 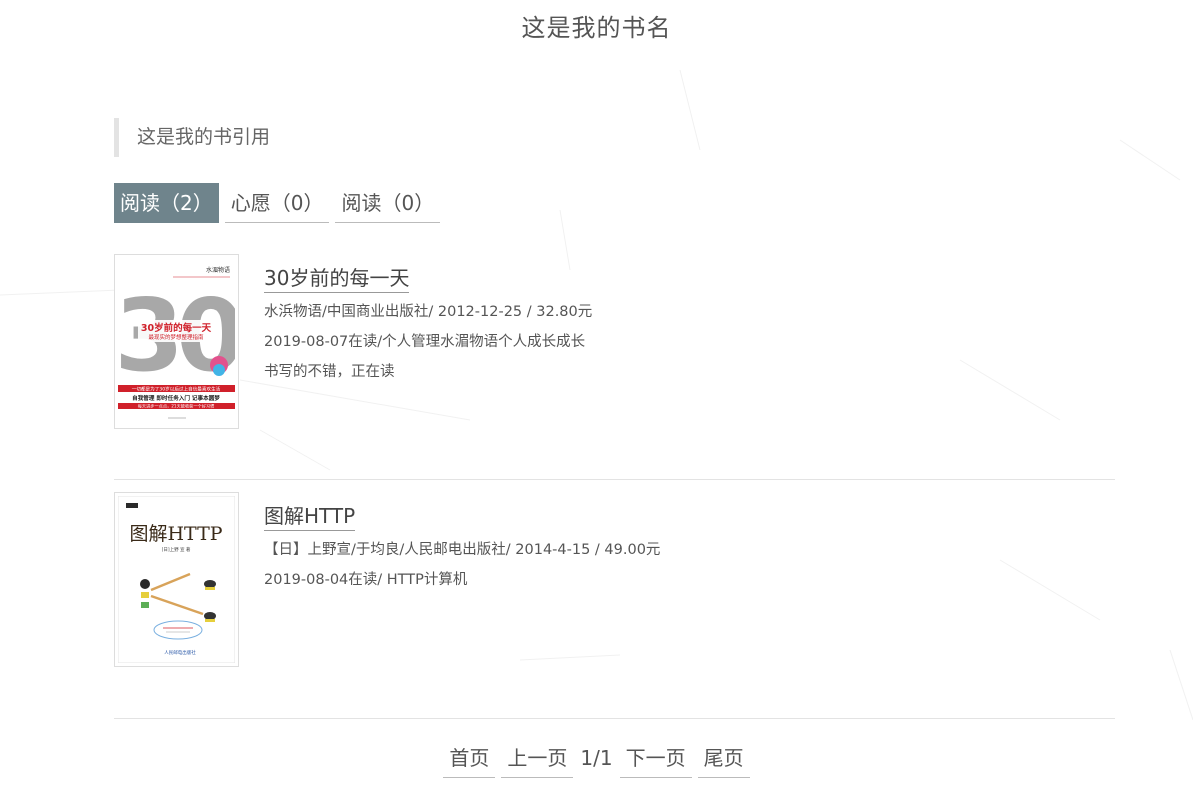 I want to click on svg-text: 30岁前的每一天, so click(x=176, y=328).